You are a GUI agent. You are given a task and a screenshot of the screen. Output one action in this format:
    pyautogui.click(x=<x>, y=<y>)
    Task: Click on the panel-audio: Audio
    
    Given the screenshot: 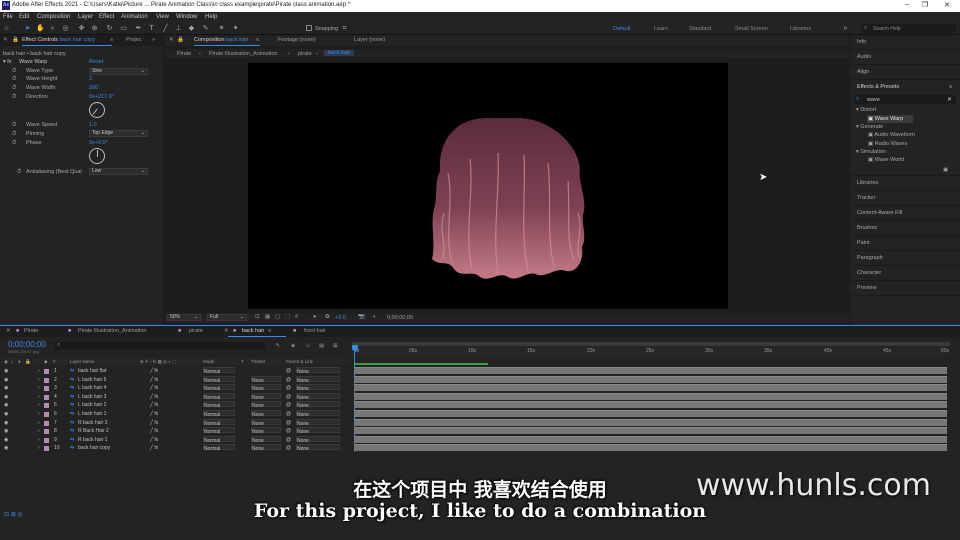 What is the action you would take?
    pyautogui.click(x=864, y=57)
    